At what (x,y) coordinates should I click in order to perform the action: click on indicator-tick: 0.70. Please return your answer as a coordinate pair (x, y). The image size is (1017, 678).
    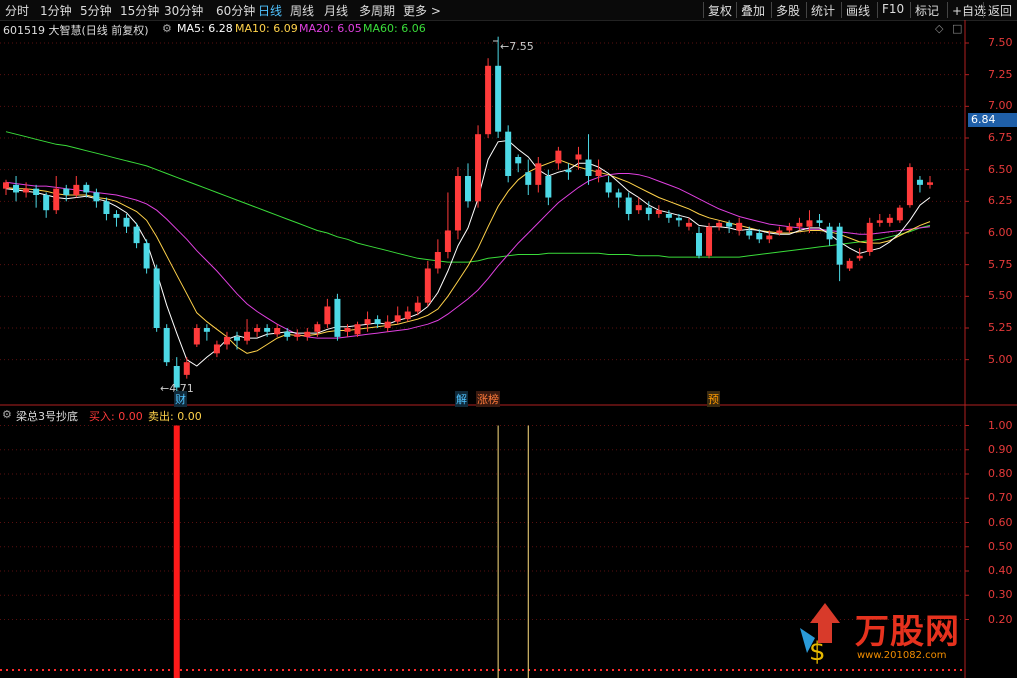
    Looking at the image, I should click on (1000, 498).